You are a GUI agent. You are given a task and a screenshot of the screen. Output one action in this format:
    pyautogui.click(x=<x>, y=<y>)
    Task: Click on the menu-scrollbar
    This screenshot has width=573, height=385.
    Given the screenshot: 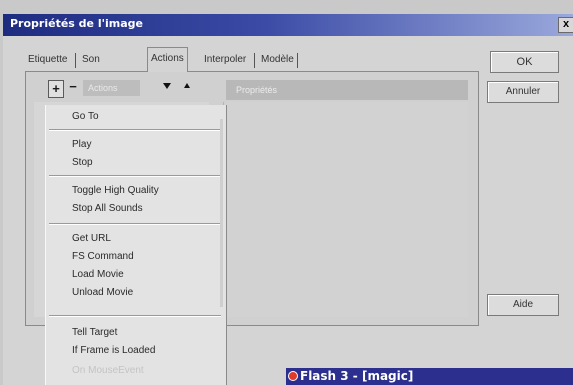 What is the action you would take?
    pyautogui.click(x=221, y=213)
    